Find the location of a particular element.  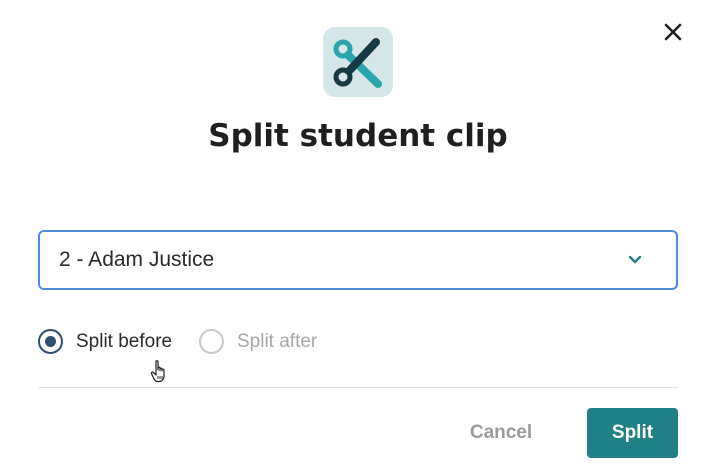

close-icon is located at coordinates (673, 32).